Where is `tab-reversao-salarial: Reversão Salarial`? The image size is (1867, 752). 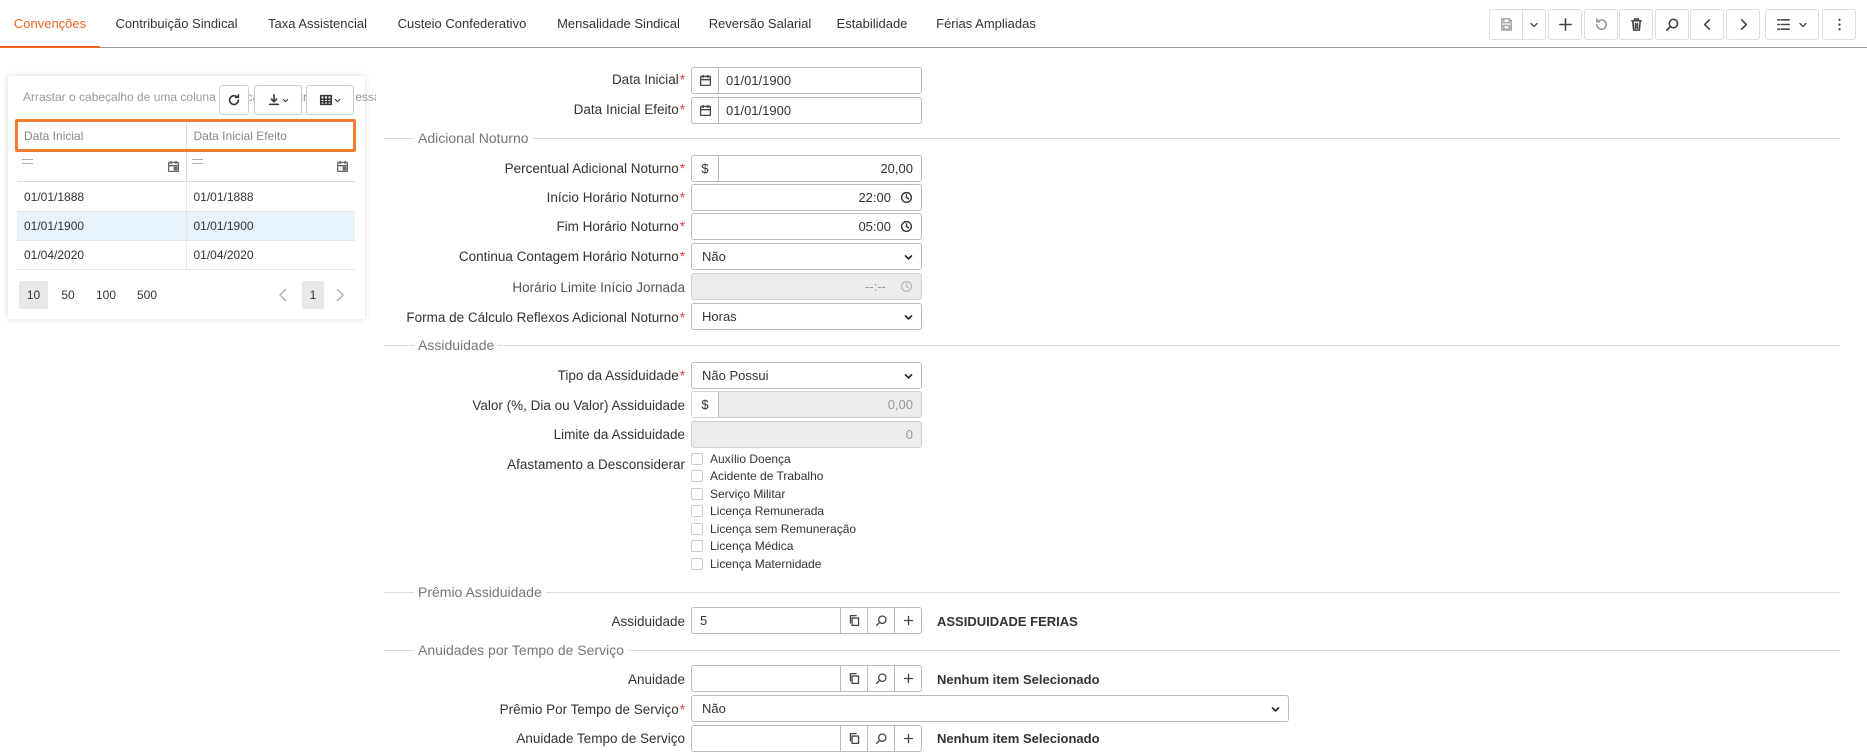 tab-reversao-salarial: Reversão Salarial is located at coordinates (760, 24).